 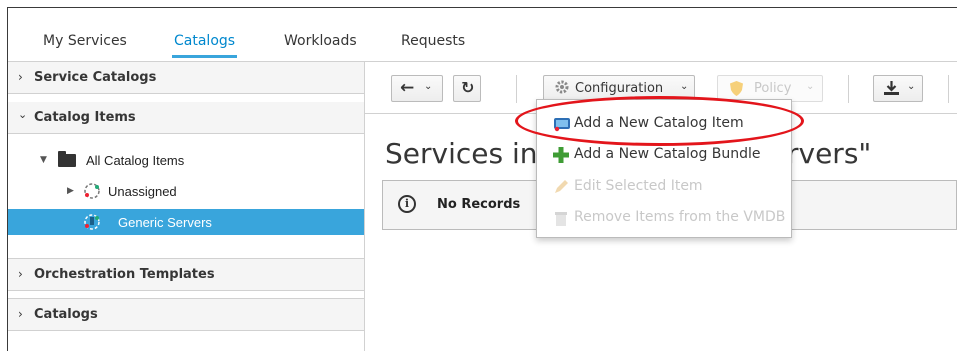 I want to click on accordion-catalogs: › Catalogs, so click(x=186, y=314).